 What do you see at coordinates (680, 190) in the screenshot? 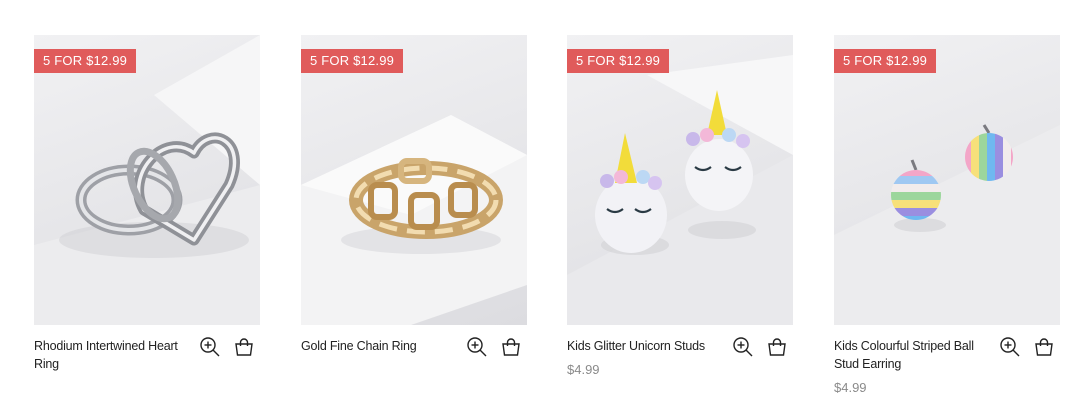
I see `unicorn-studs-image` at bounding box center [680, 190].